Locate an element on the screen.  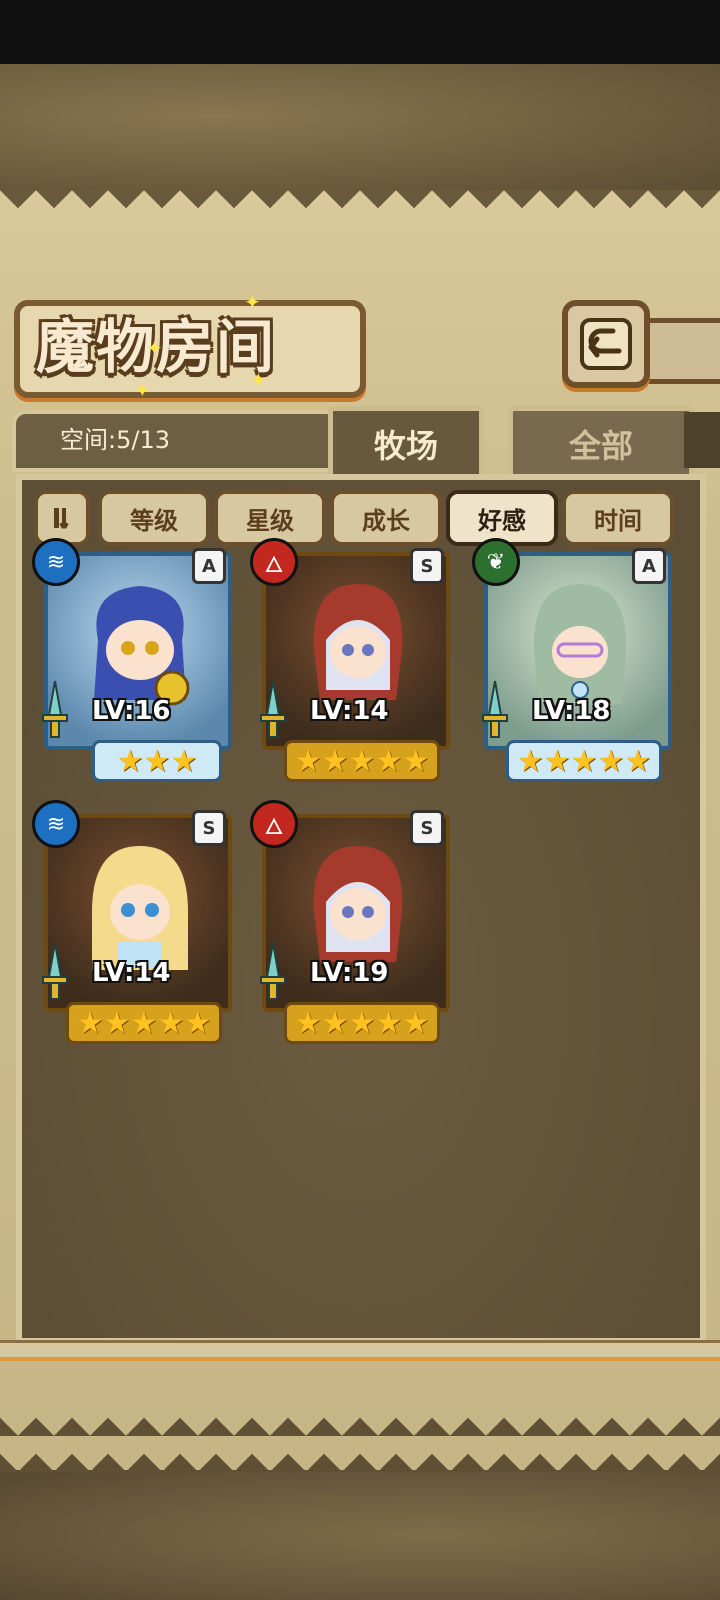
monster-level: LV:18 is located at coordinates (571, 711).